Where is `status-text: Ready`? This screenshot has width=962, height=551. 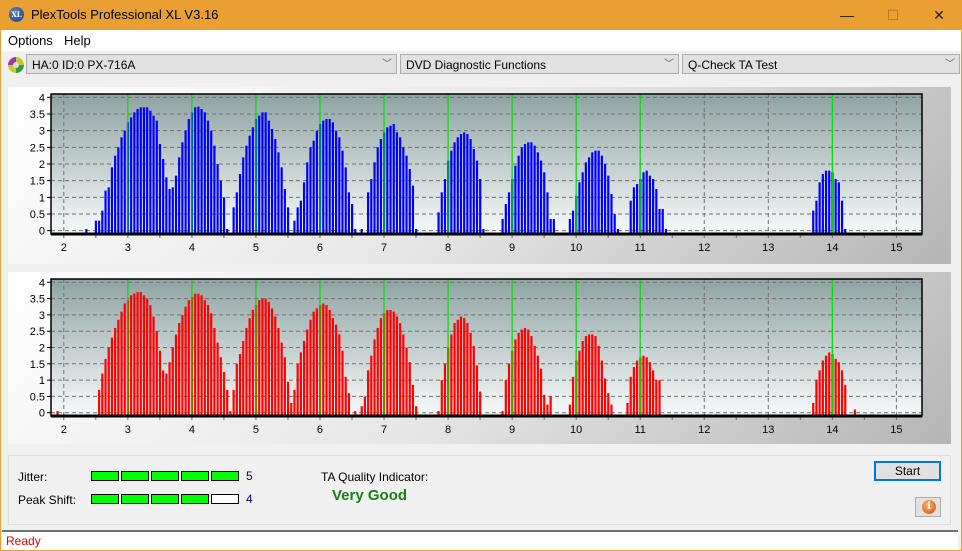 status-text: Ready is located at coordinates (23, 541).